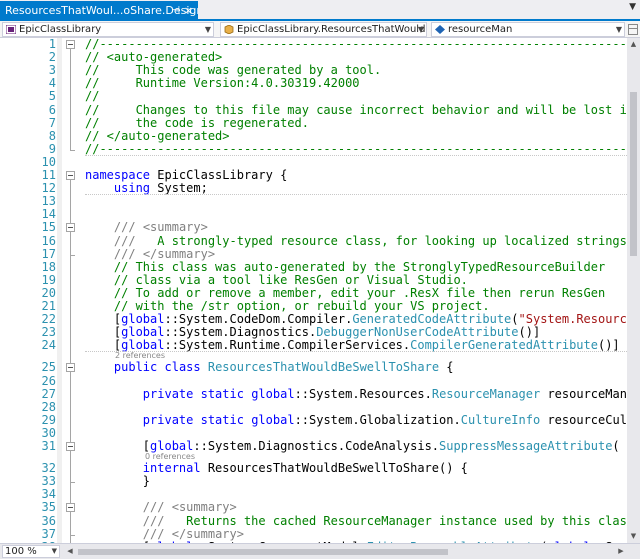 Image resolution: width=640 pixels, height=559 pixels. Describe the element at coordinates (8, 290) in the screenshot. I see `indicator-margin` at that location.